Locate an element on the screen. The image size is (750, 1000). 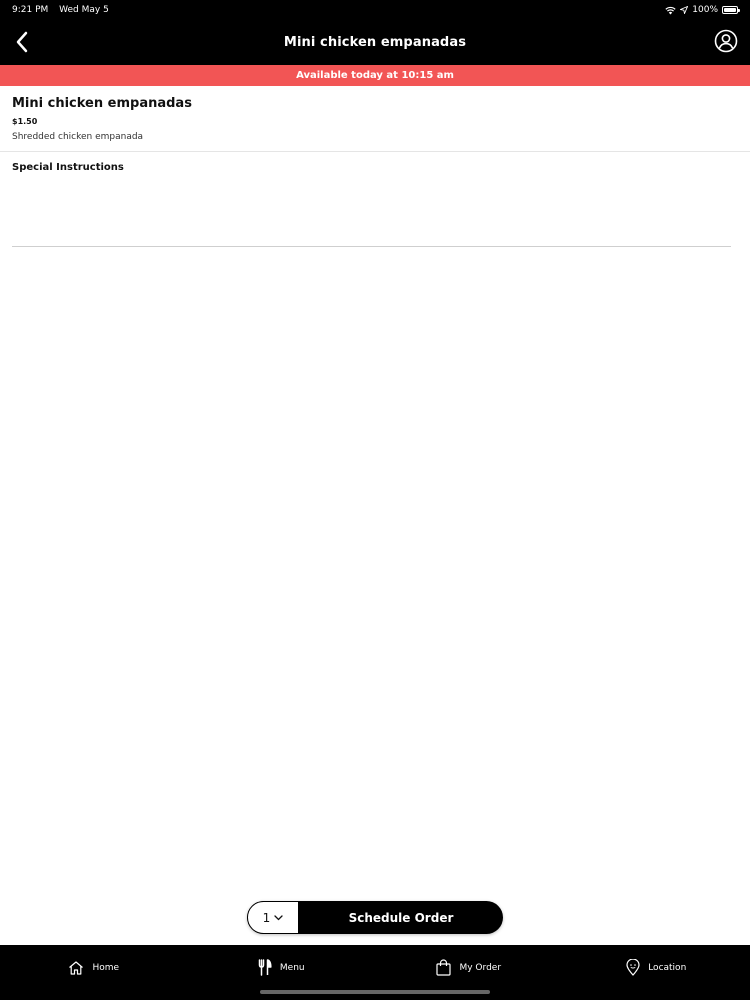
tab-my-order: My Order is located at coordinates (469, 967).